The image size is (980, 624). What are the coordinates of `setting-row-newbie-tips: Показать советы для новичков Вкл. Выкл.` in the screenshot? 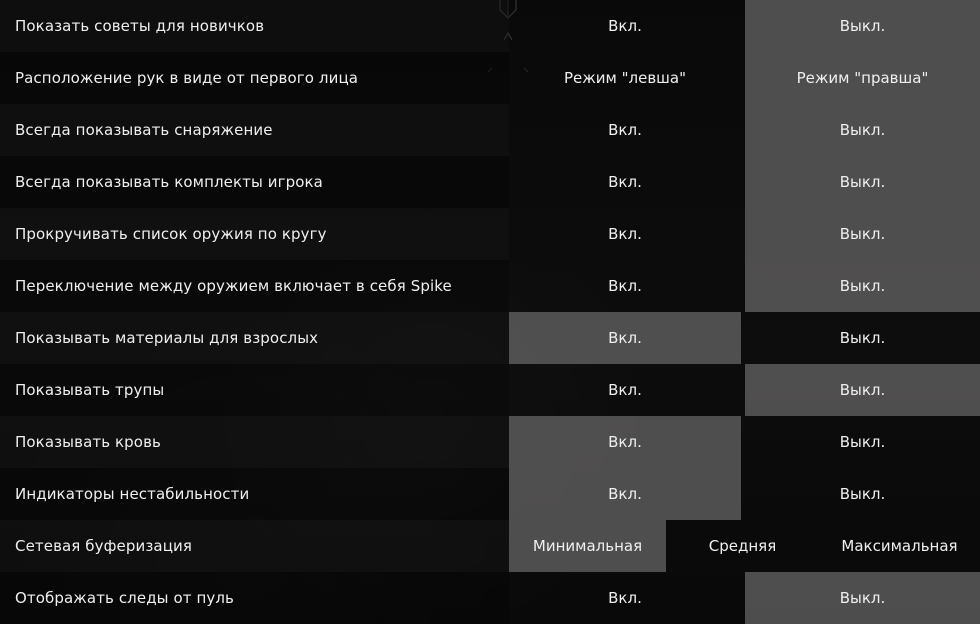 It's located at (490, 26).